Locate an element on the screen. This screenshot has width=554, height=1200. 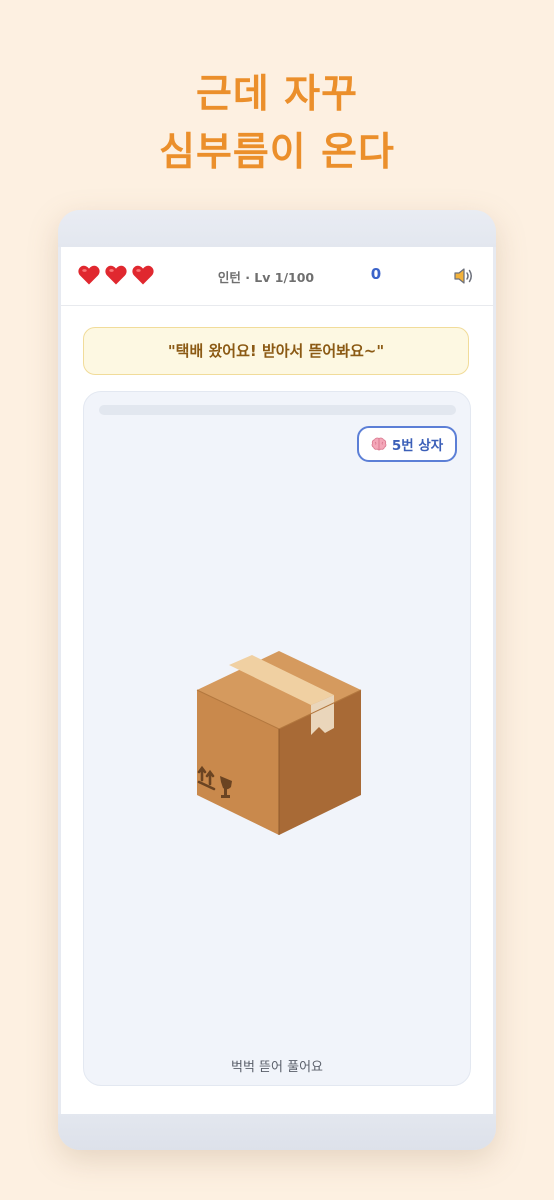
phone-top-bezel is located at coordinates (277, 228).